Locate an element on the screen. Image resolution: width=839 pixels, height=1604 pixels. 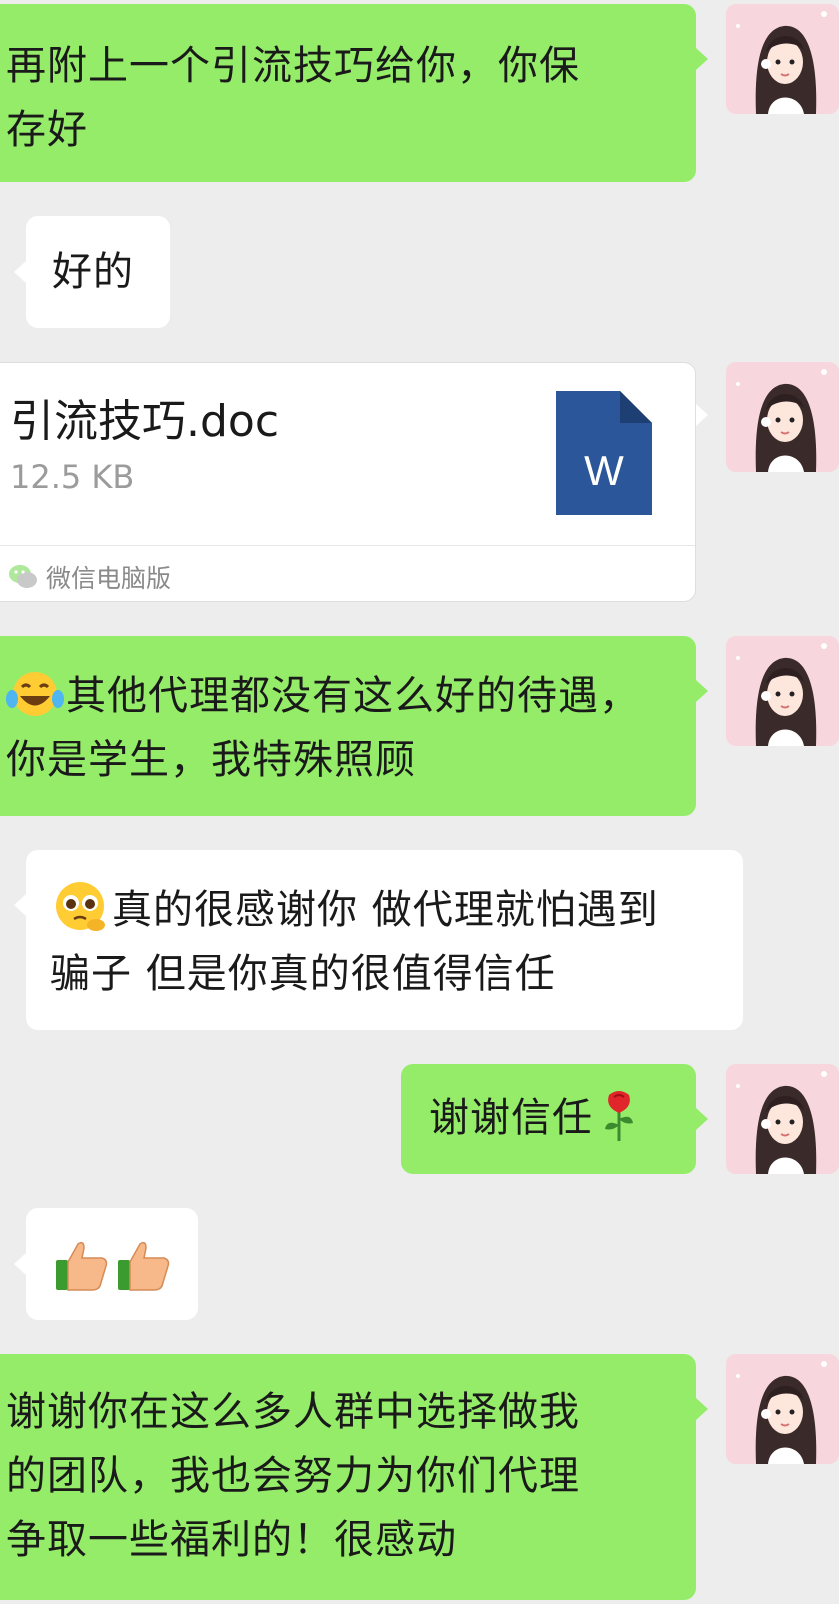
word-icon-letter: W is located at coordinates (604, 470).